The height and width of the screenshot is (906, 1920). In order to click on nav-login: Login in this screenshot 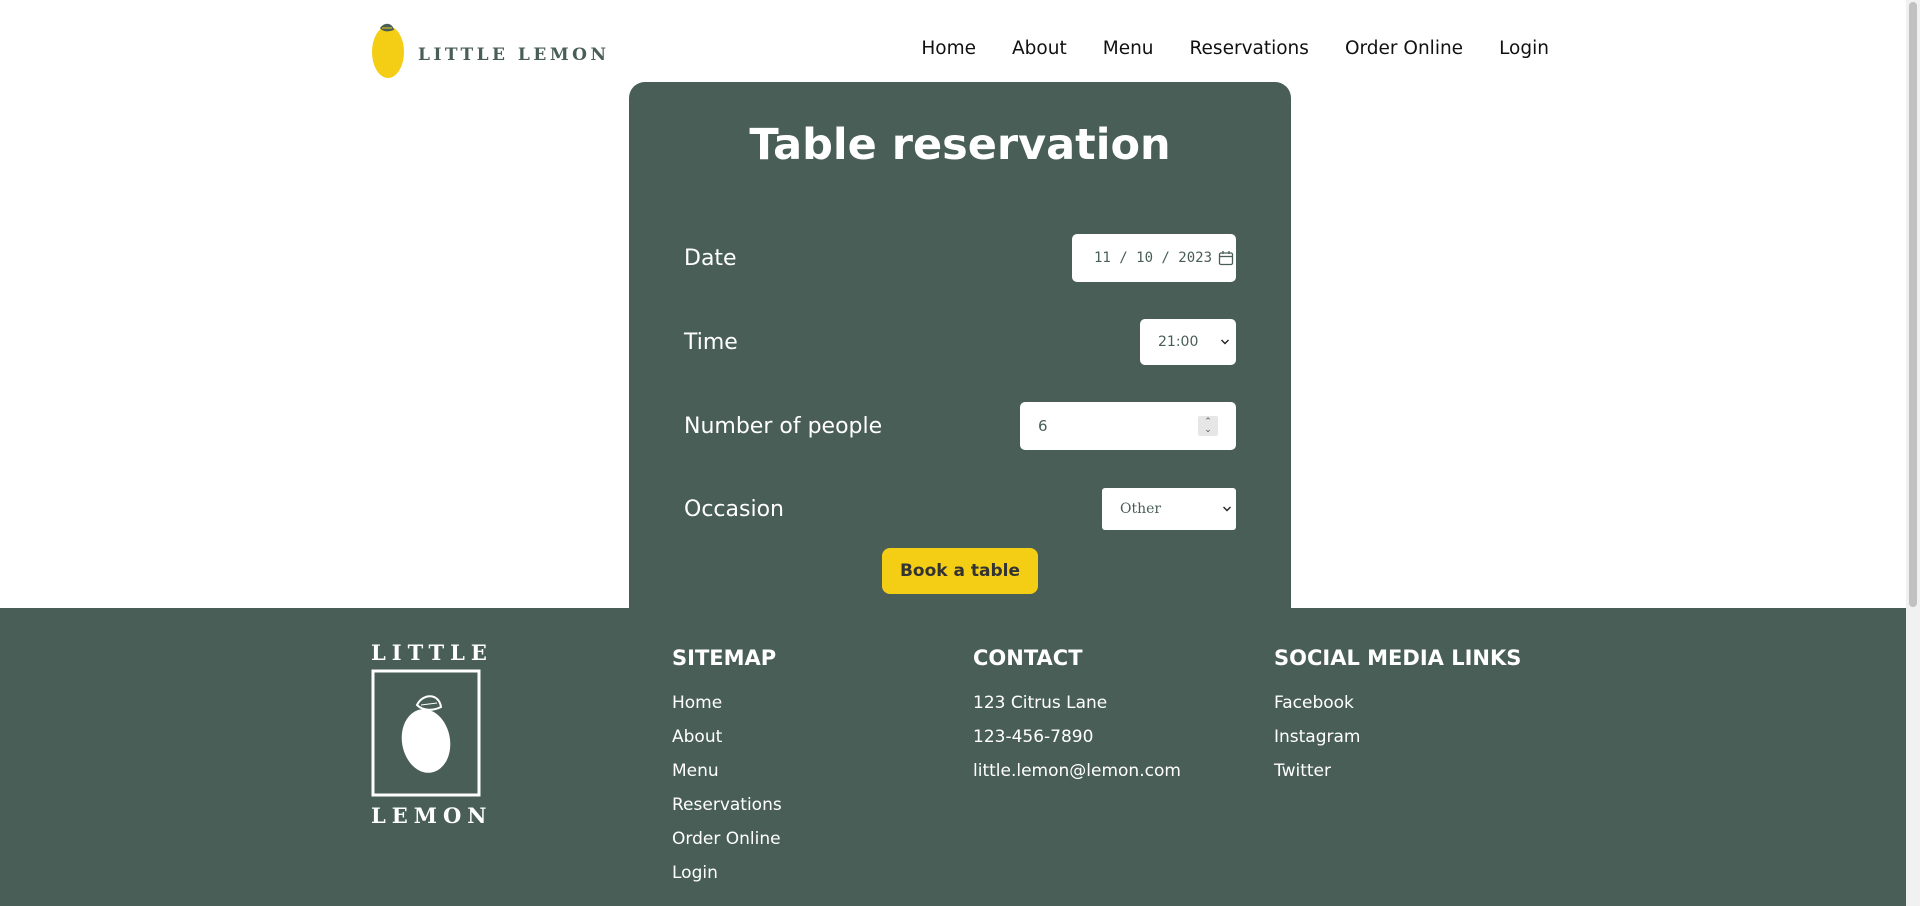, I will do `click(1524, 48)`.